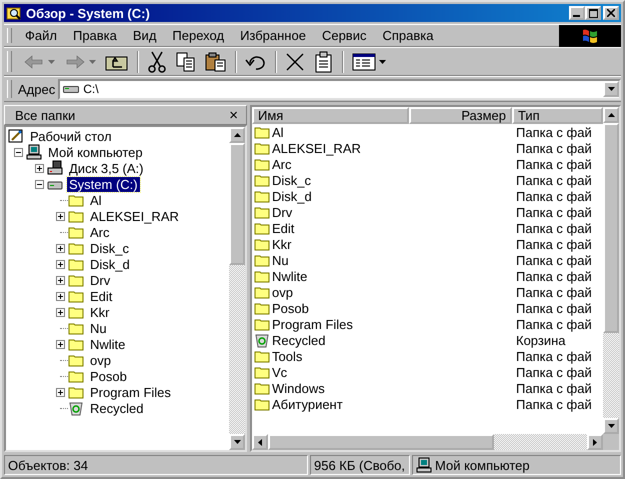  What do you see at coordinates (34, 152) in the screenshot?
I see `computer-icon` at bounding box center [34, 152].